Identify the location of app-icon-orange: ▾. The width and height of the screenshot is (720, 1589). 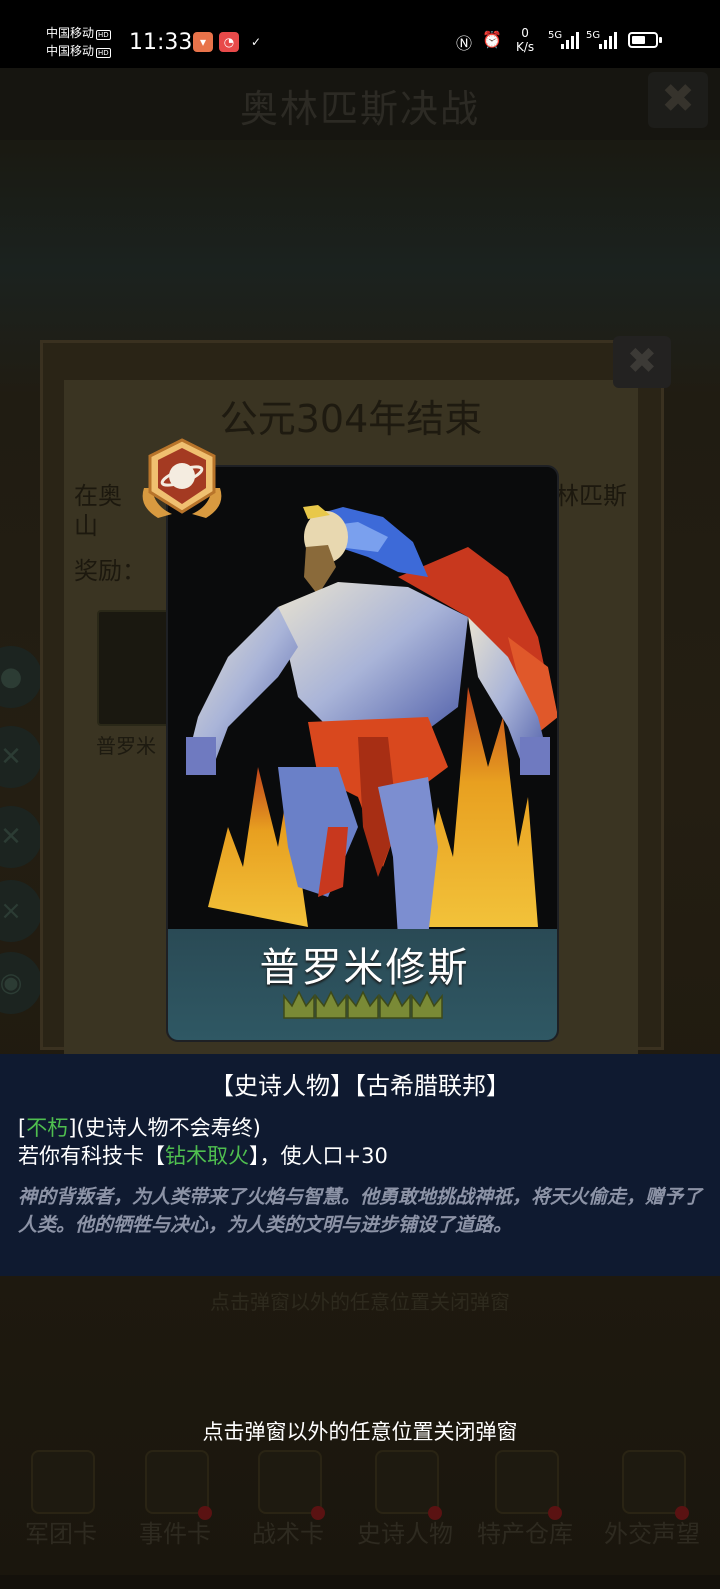
(203, 42).